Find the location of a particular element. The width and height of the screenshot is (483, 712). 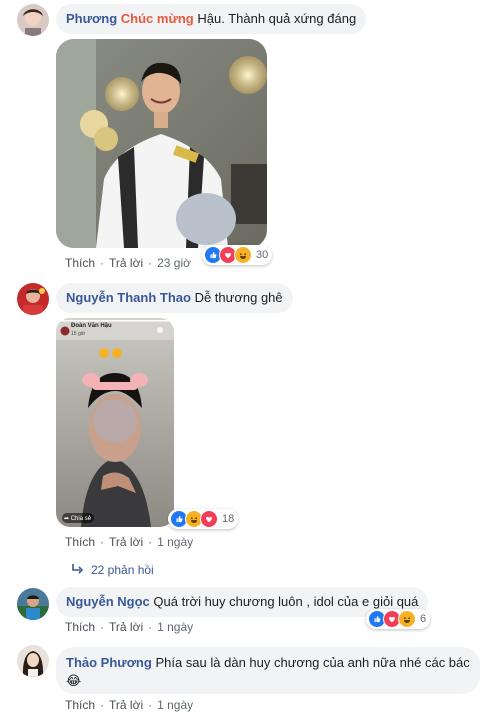

love-icon is located at coordinates (209, 519).